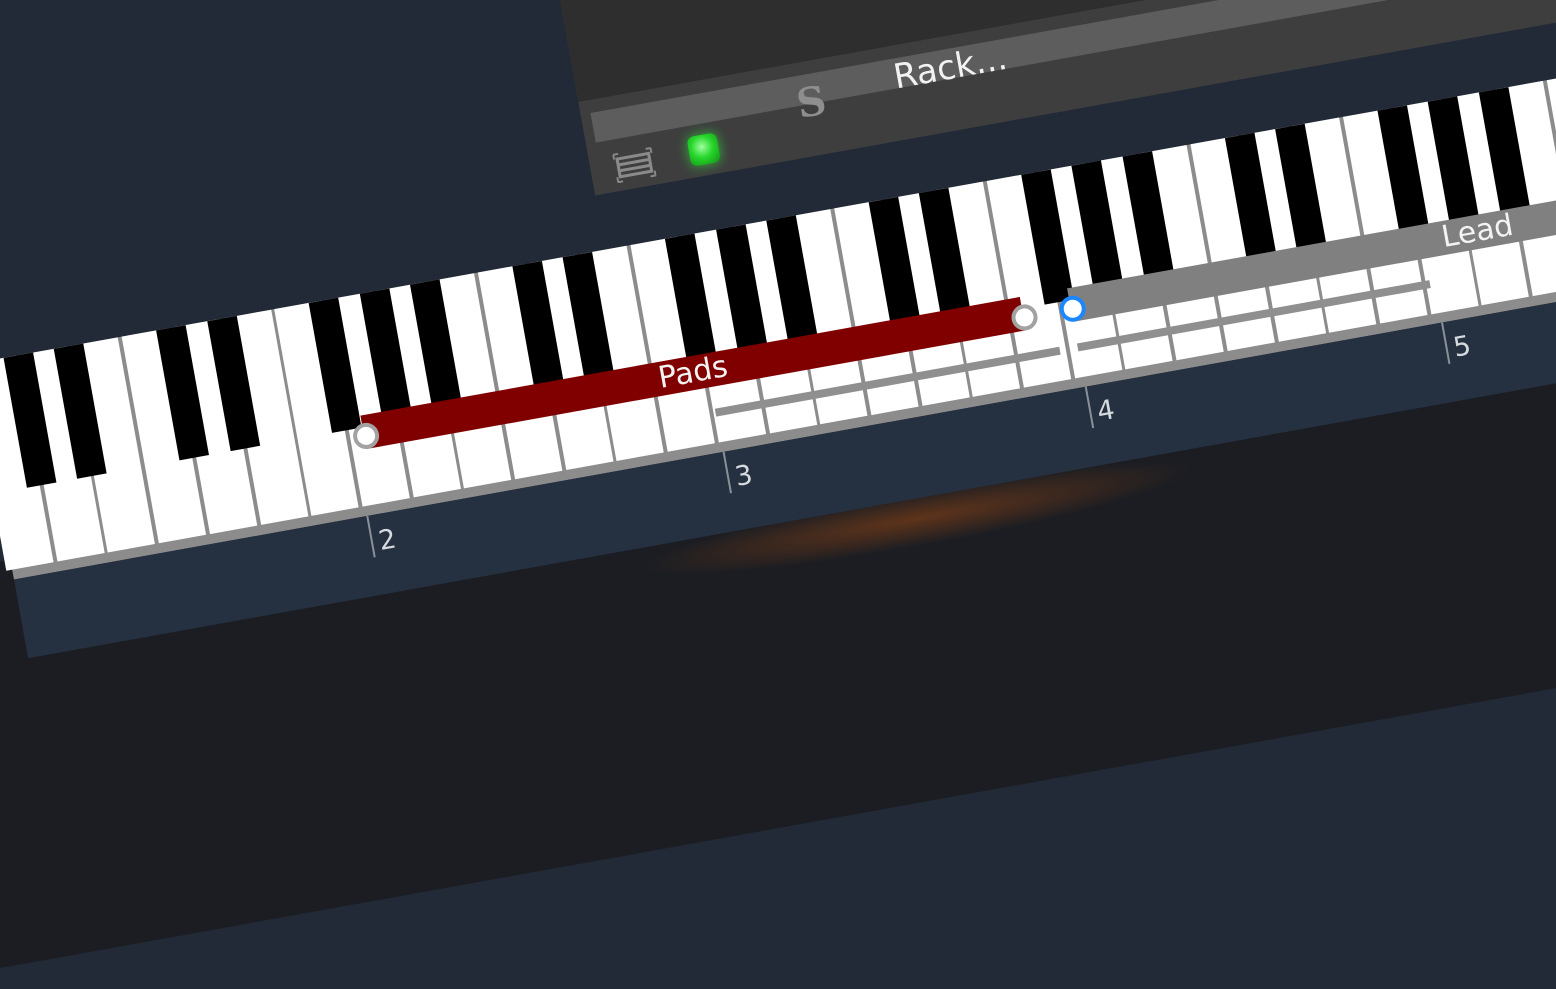 The image size is (1556, 989). I want to click on octave-label-3: 3, so click(743, 476).